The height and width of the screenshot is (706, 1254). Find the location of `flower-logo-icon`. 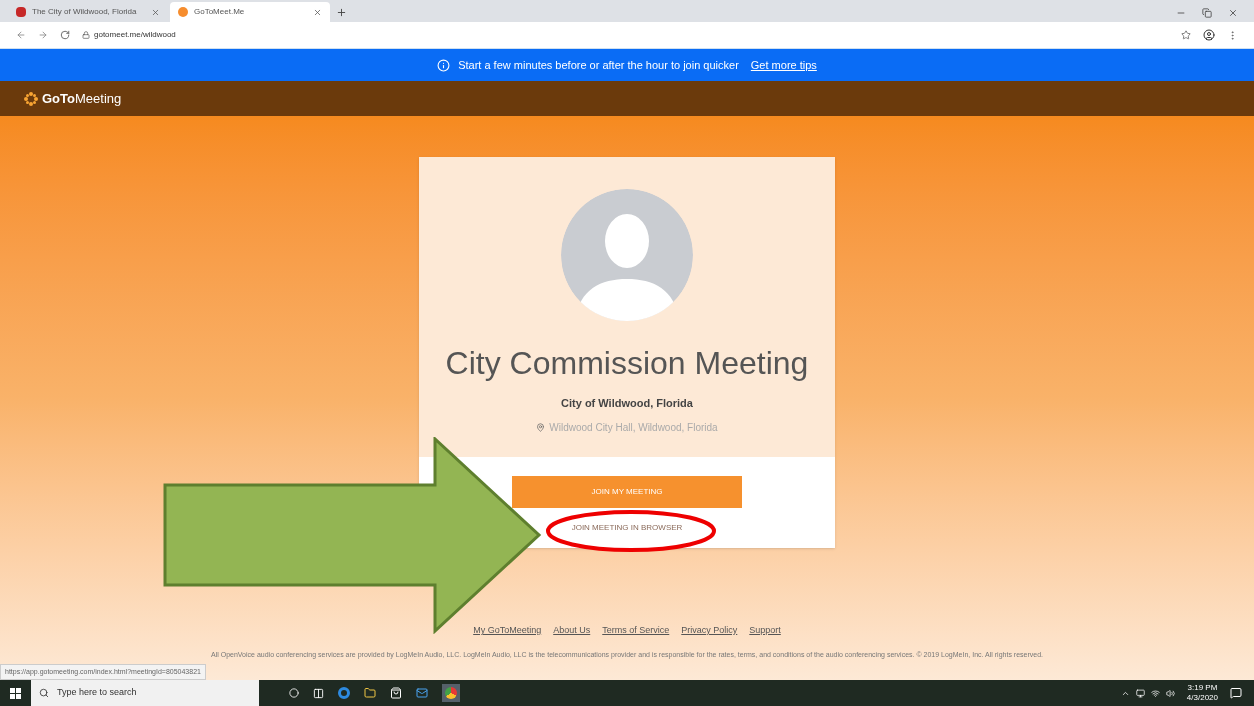

flower-logo-icon is located at coordinates (31, 98).